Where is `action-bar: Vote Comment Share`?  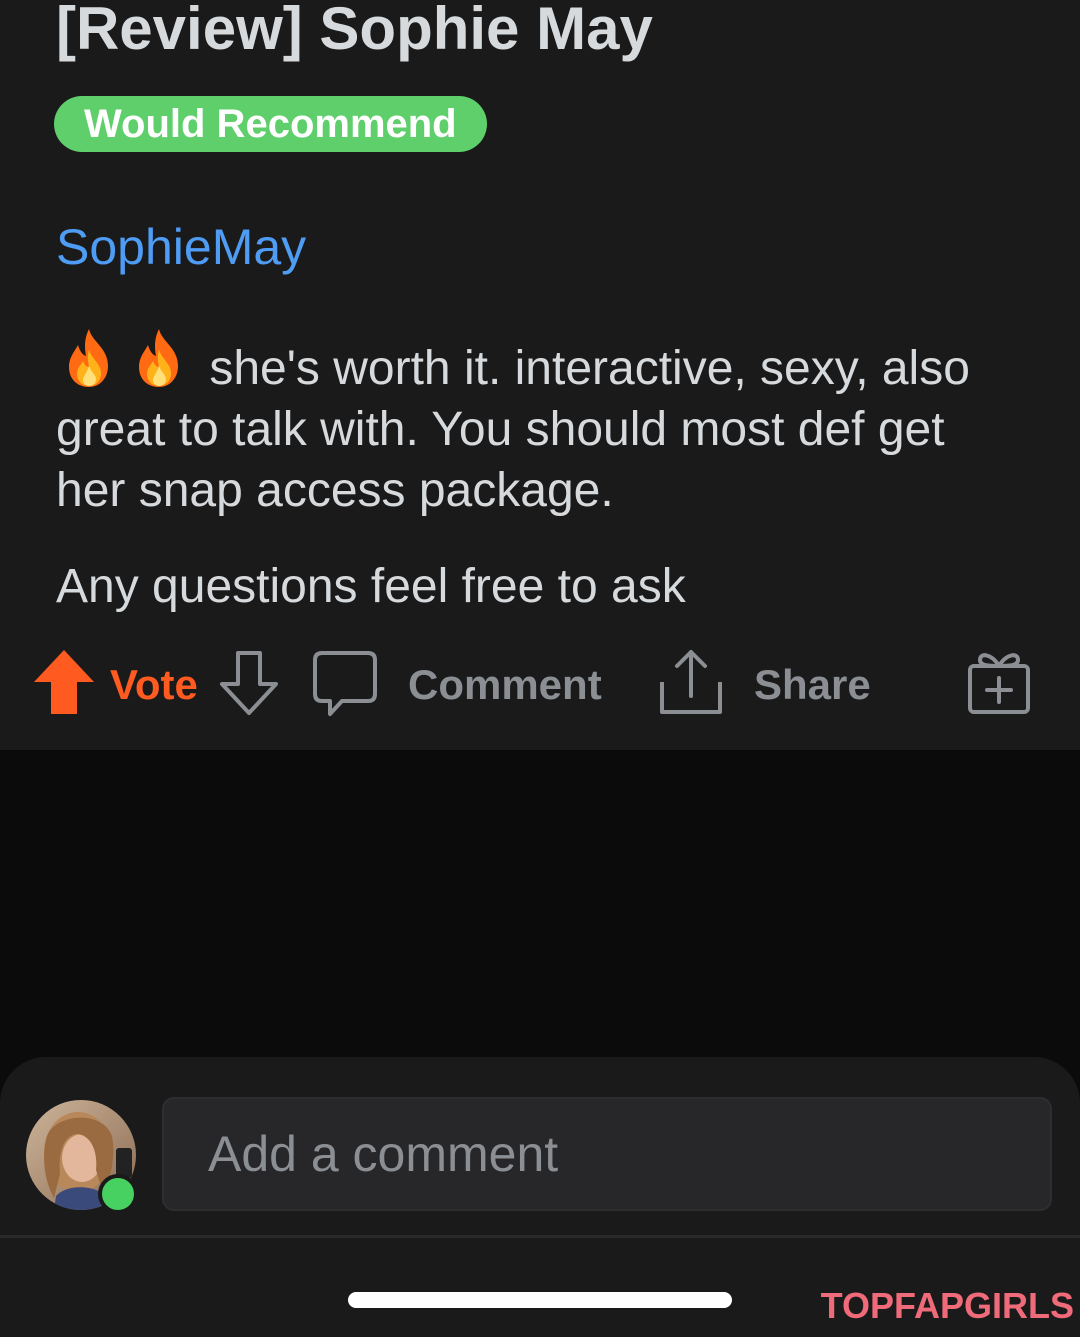
action-bar: Vote Comment Share is located at coordinates (540, 685).